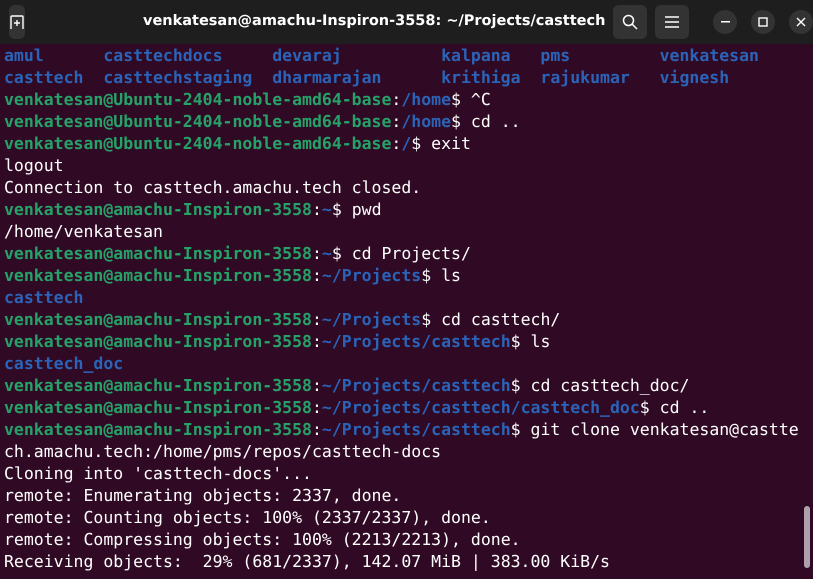 The width and height of the screenshot is (813, 579). Describe the element at coordinates (555, 55) in the screenshot. I see `directory-name: pms` at that location.